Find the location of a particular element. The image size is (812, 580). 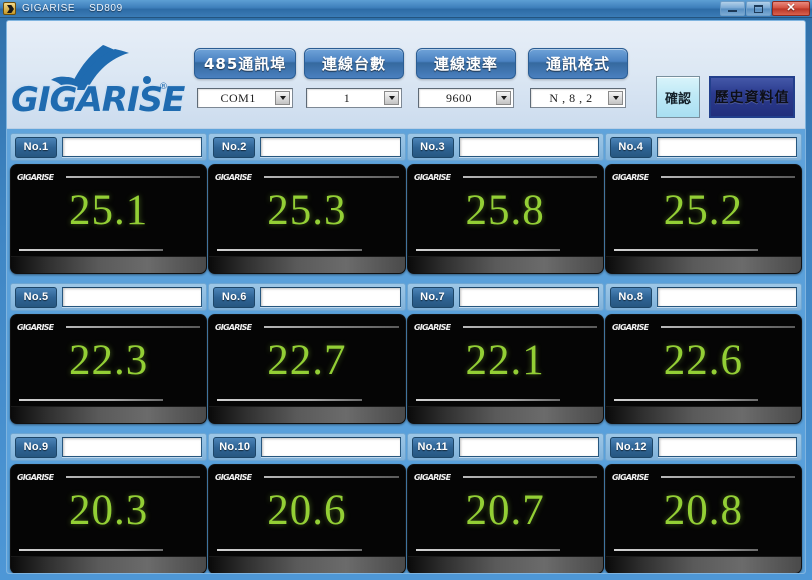

channel-tag: No.10 is located at coordinates (235, 447).